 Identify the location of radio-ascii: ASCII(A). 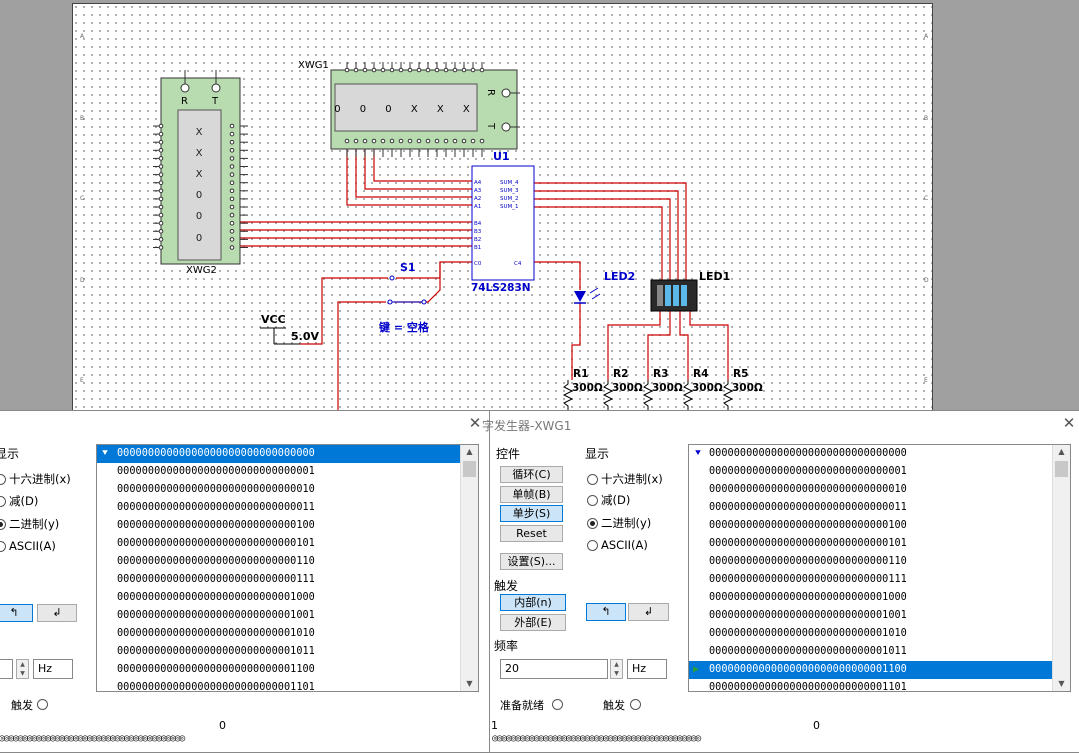
(617, 545).